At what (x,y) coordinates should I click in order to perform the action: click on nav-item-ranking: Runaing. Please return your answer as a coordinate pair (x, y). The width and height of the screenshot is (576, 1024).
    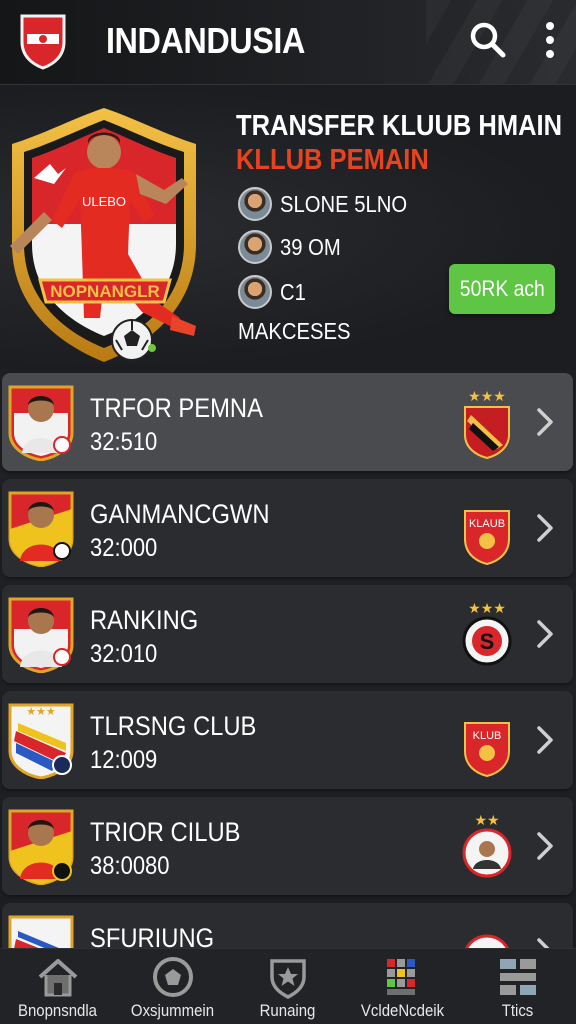
    Looking at the image, I should click on (287, 986).